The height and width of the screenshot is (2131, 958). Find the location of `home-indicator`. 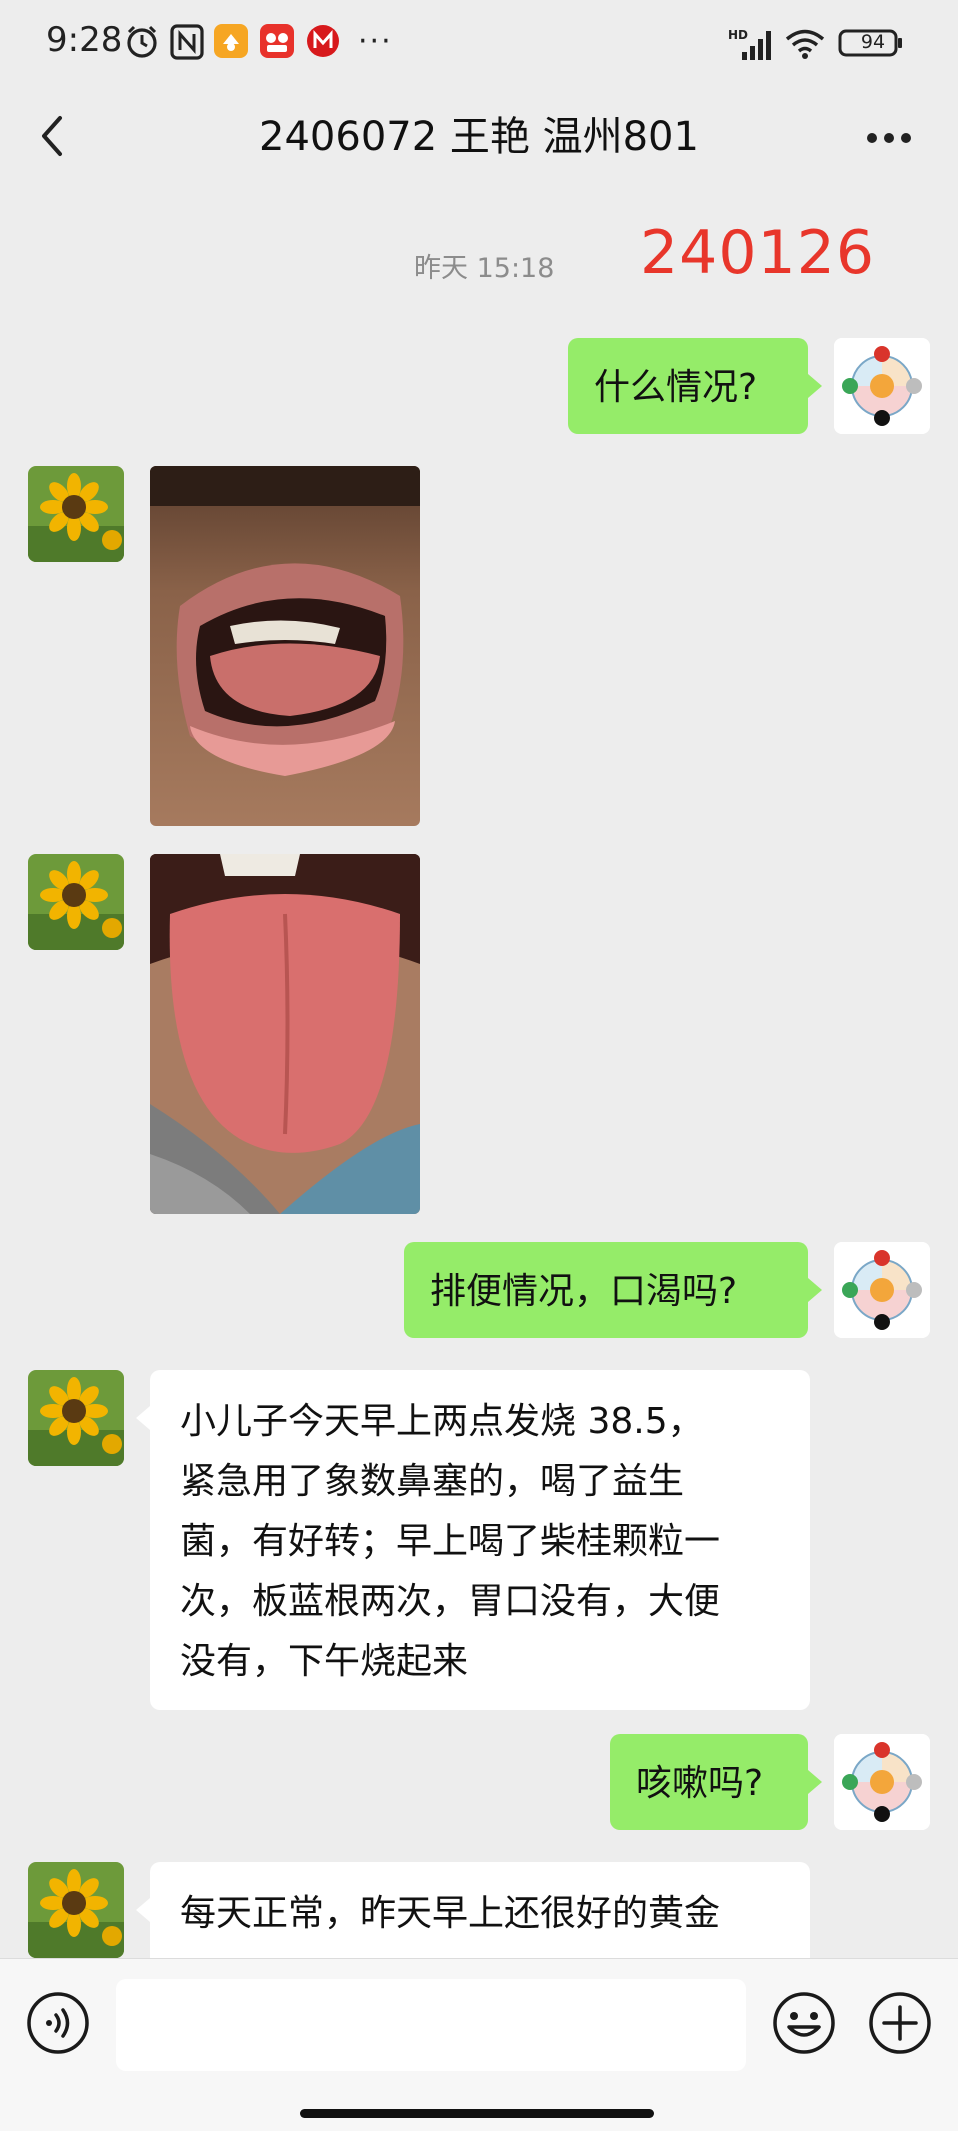

home-indicator is located at coordinates (477, 2113).